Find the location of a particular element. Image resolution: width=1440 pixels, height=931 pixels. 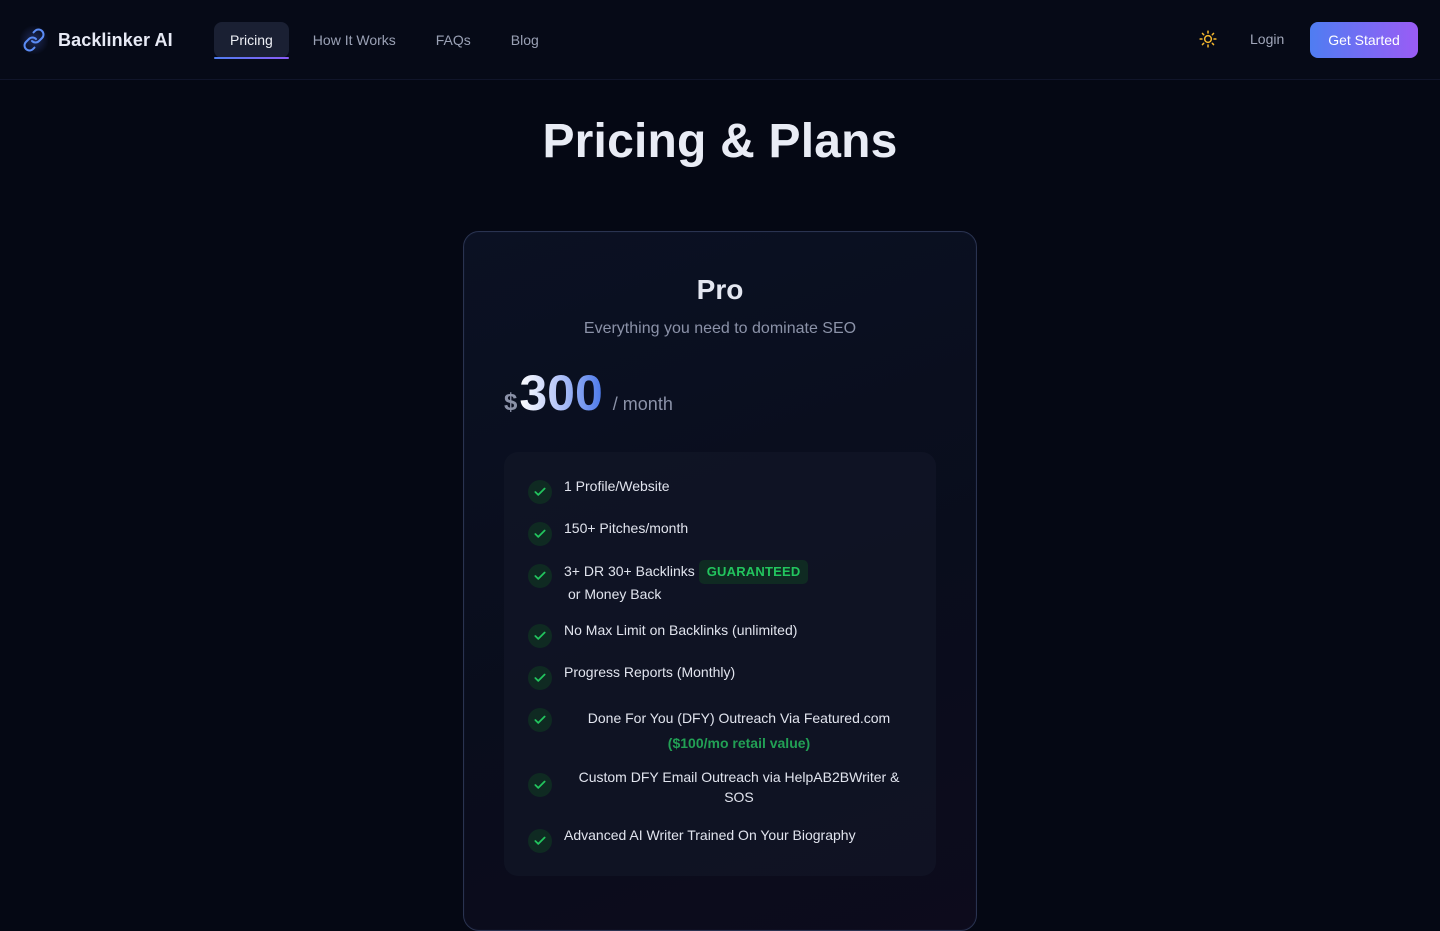

sun-icon is located at coordinates (1208, 40).